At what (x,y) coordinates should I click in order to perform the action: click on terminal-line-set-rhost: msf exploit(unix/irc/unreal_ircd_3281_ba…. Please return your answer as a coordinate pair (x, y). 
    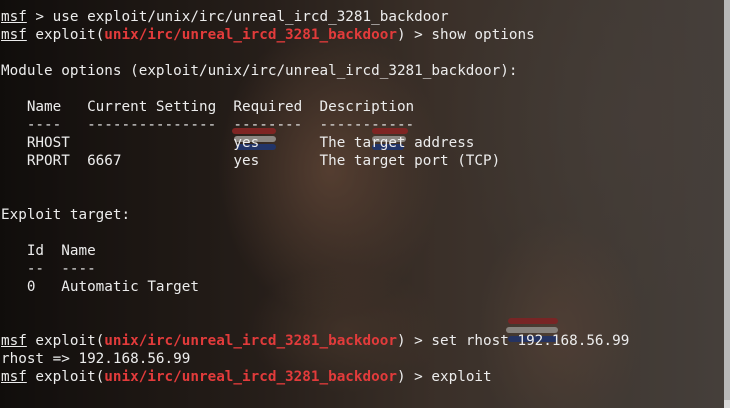
    Looking at the image, I should click on (315, 341).